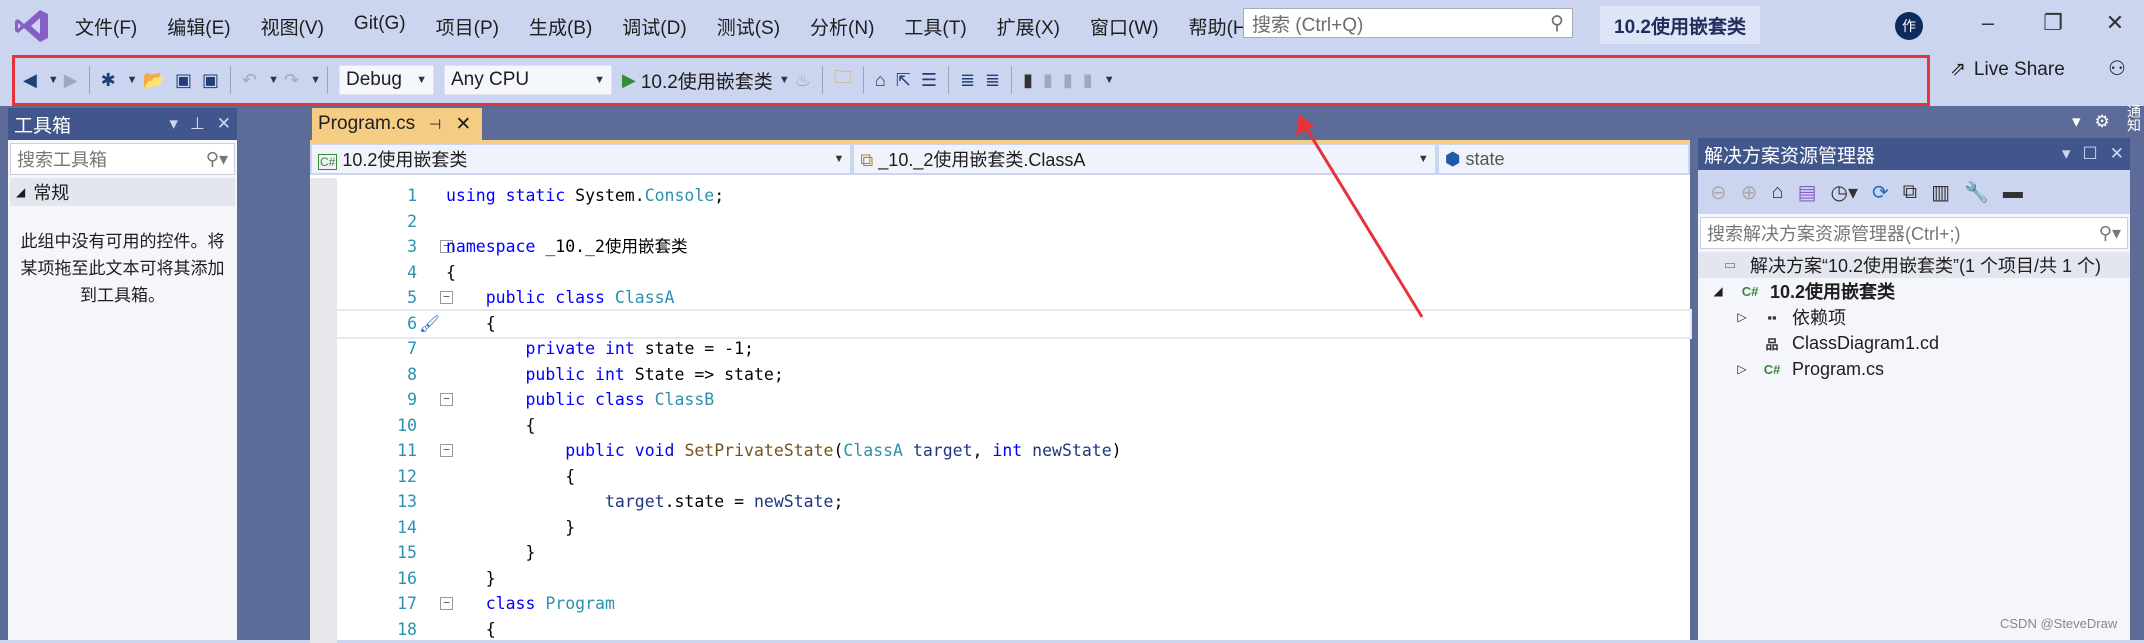 This screenshot has width=2144, height=643. Describe the element at coordinates (467, 26) in the screenshot. I see `menu-item: 项目(P)` at that location.